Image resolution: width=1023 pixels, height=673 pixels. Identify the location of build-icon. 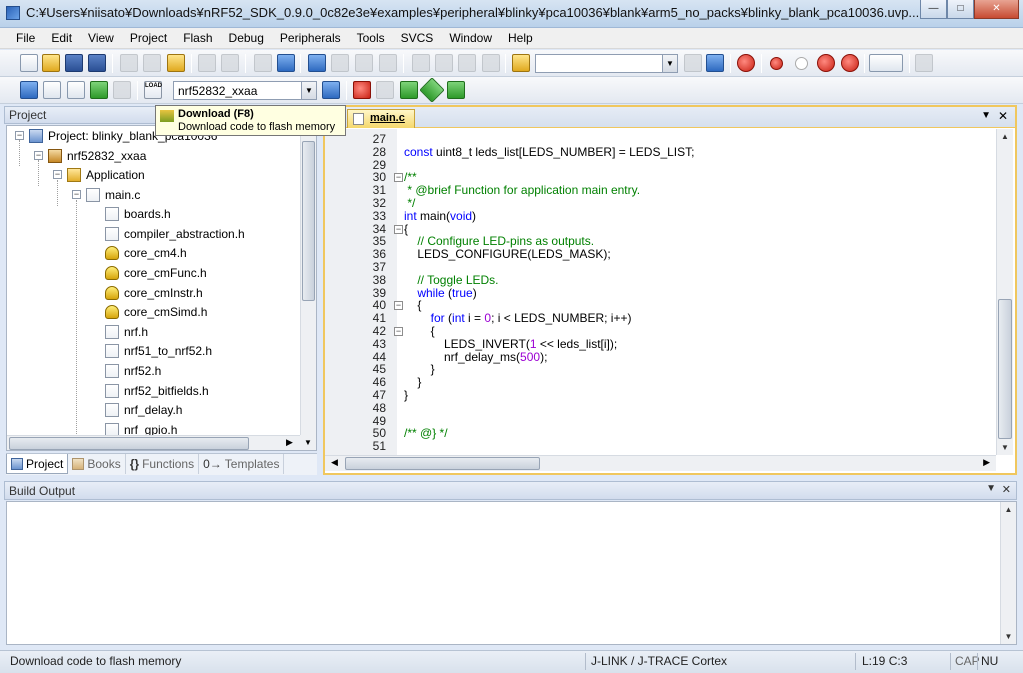
(52, 90).